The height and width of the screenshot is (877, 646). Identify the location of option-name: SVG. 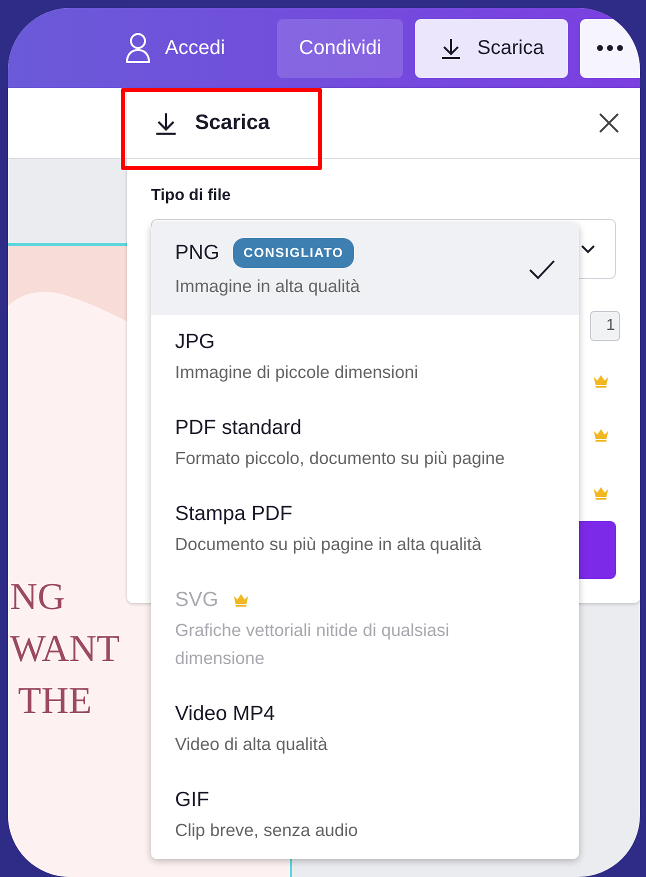
(196, 600).